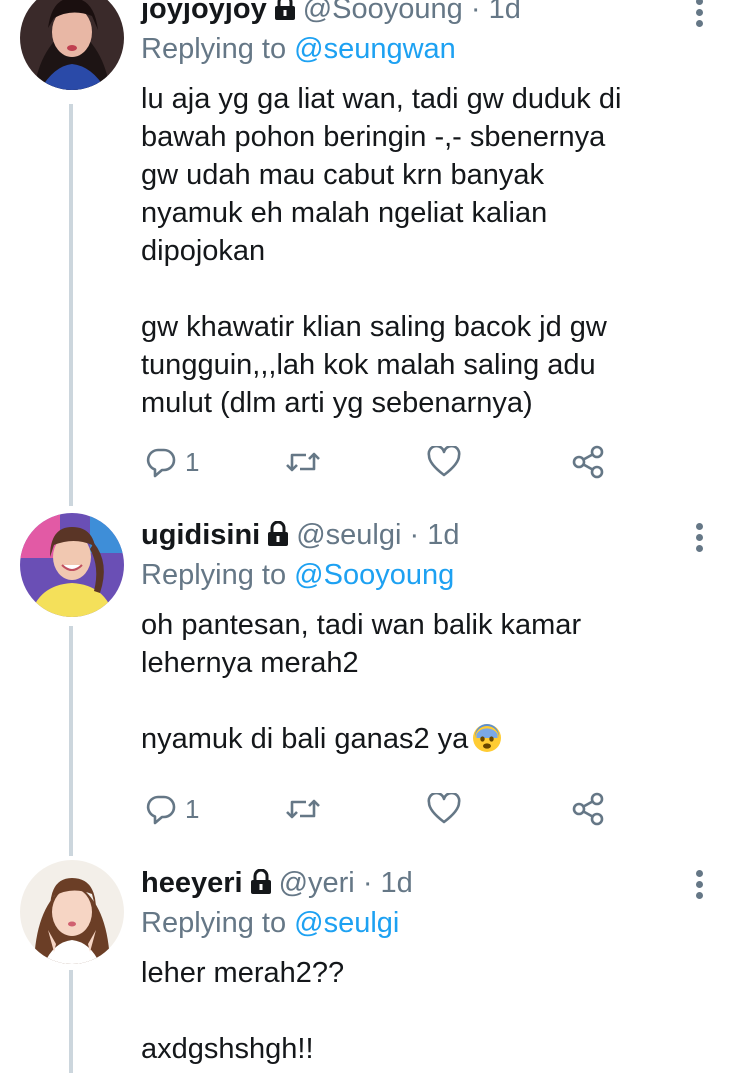 The image size is (750, 1073). I want to click on text-line: axdgshshgh!!, so click(227, 1049).